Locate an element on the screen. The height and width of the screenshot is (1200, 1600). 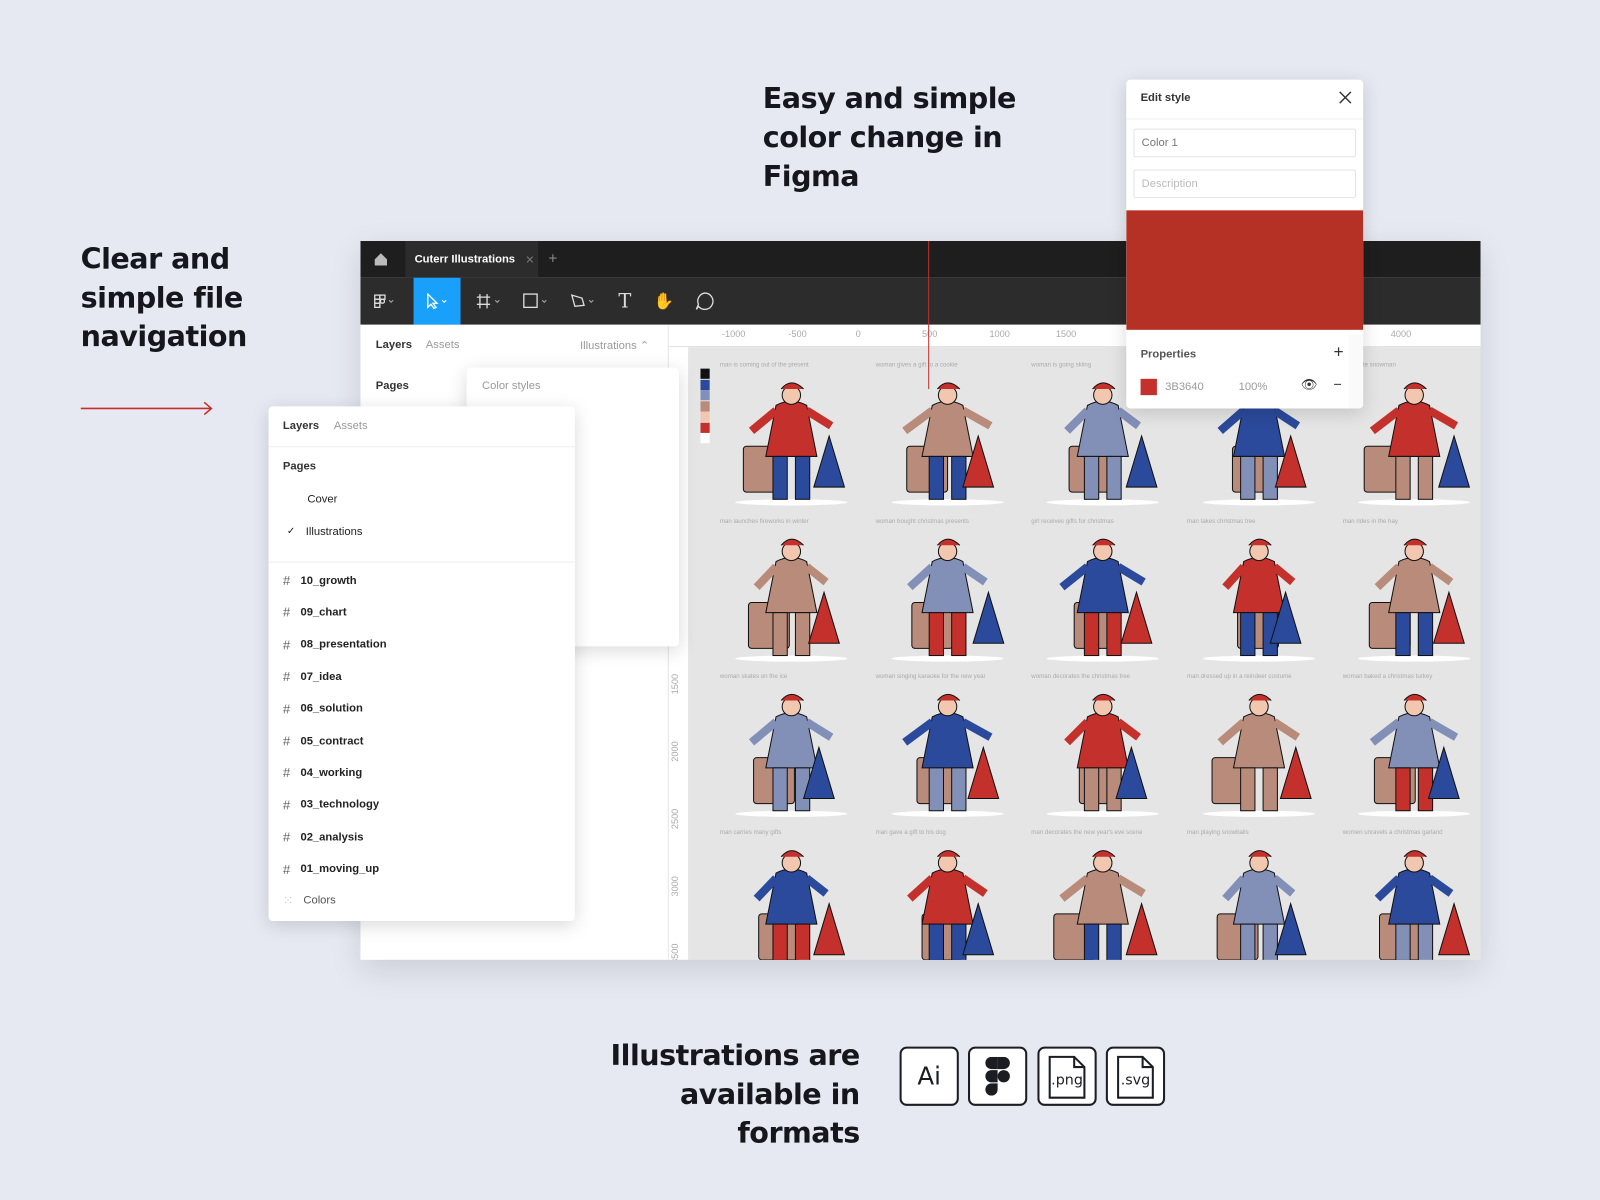
frame-label: 06_solution is located at coordinates (331, 708).